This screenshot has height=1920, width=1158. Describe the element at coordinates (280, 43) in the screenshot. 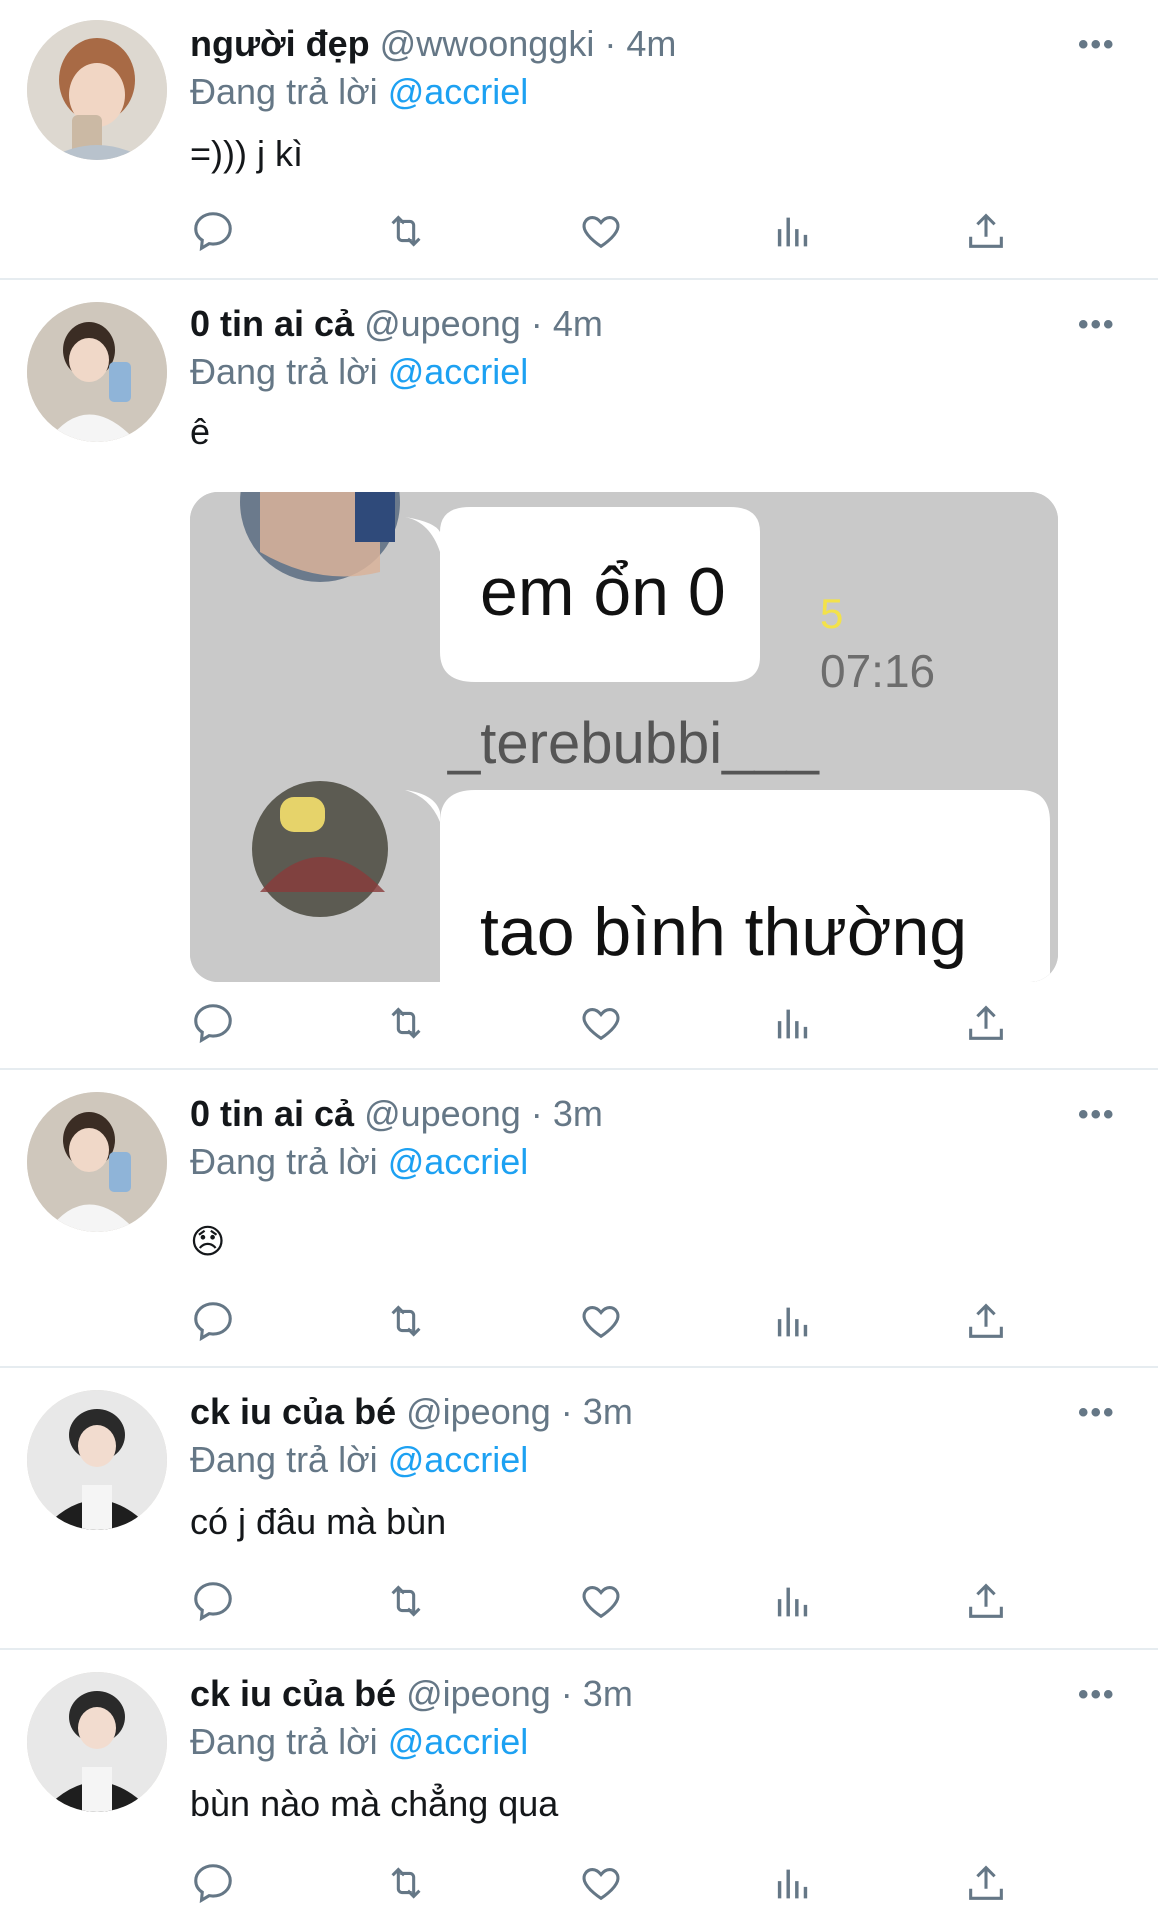

I see `display-name: người đẹp` at that location.